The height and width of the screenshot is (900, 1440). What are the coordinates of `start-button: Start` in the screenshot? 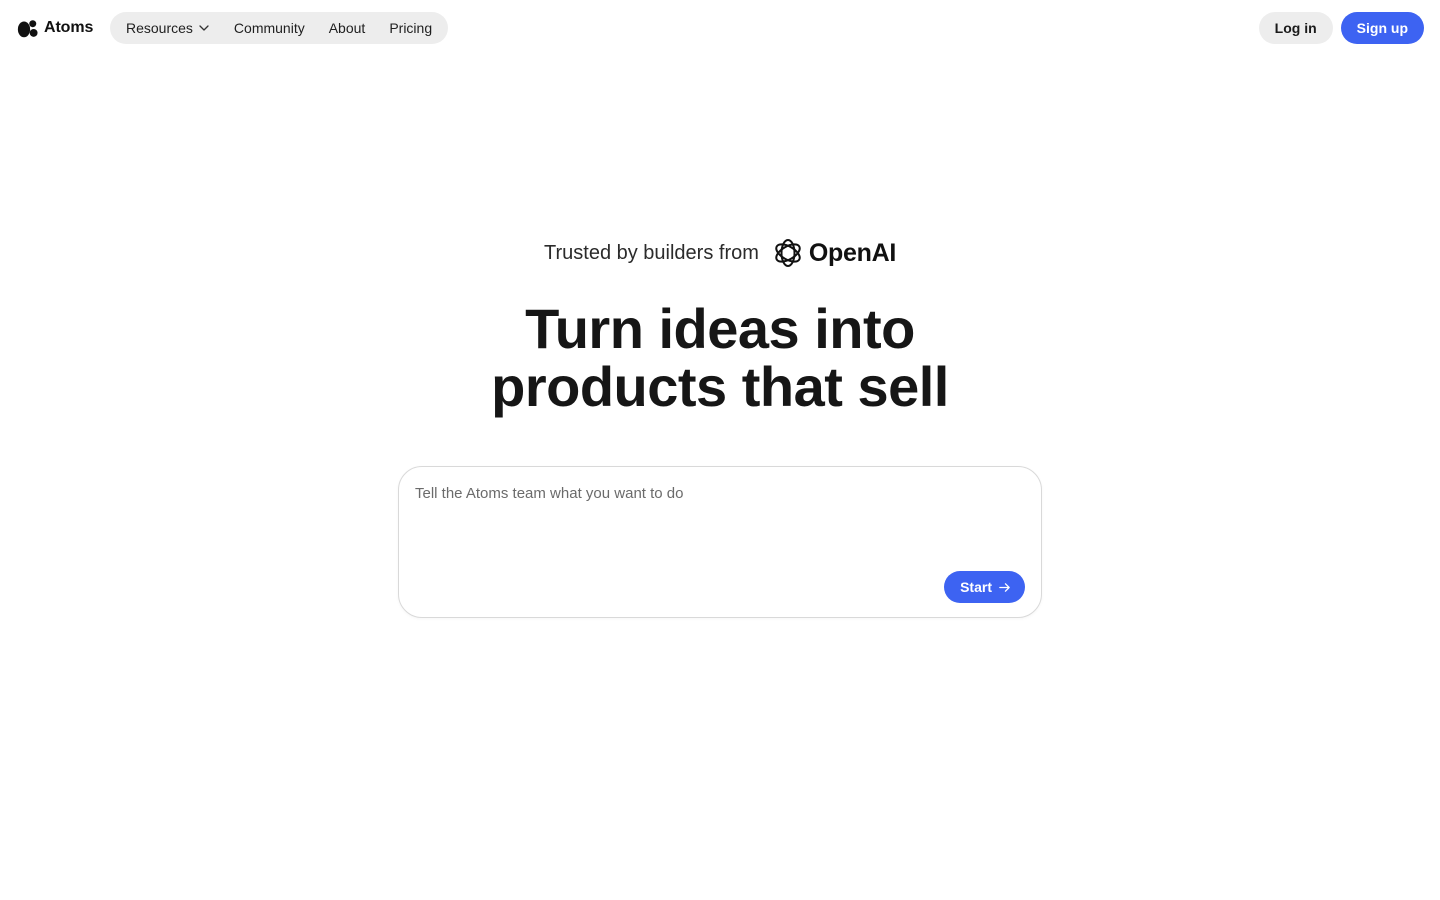 It's located at (984, 587).